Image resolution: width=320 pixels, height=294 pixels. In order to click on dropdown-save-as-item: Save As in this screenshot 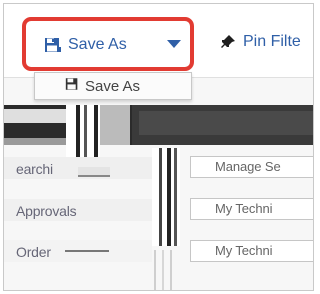, I will do `click(102, 86)`.